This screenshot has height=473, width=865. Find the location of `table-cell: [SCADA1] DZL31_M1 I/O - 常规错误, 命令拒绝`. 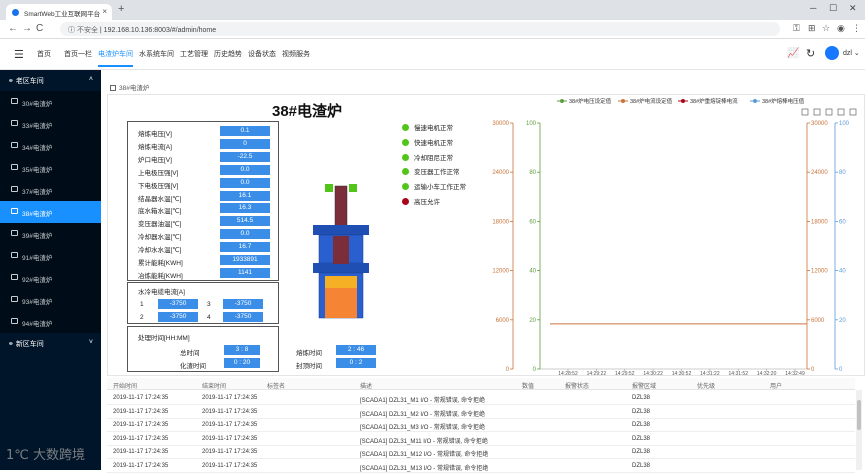

table-cell: [SCADA1] DZL31_M1 I/O - 常规错误, 命令拒绝 is located at coordinates (423, 401).